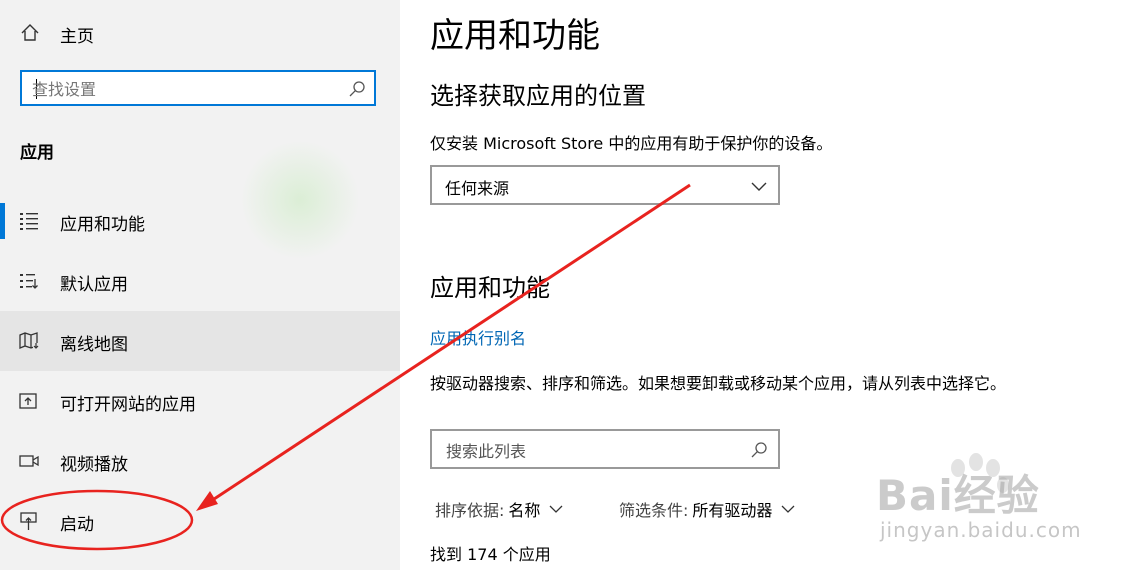 This screenshot has width=1146, height=570. What do you see at coordinates (182, 89) in the screenshot?
I see `settings-search-input` at bounding box center [182, 89].